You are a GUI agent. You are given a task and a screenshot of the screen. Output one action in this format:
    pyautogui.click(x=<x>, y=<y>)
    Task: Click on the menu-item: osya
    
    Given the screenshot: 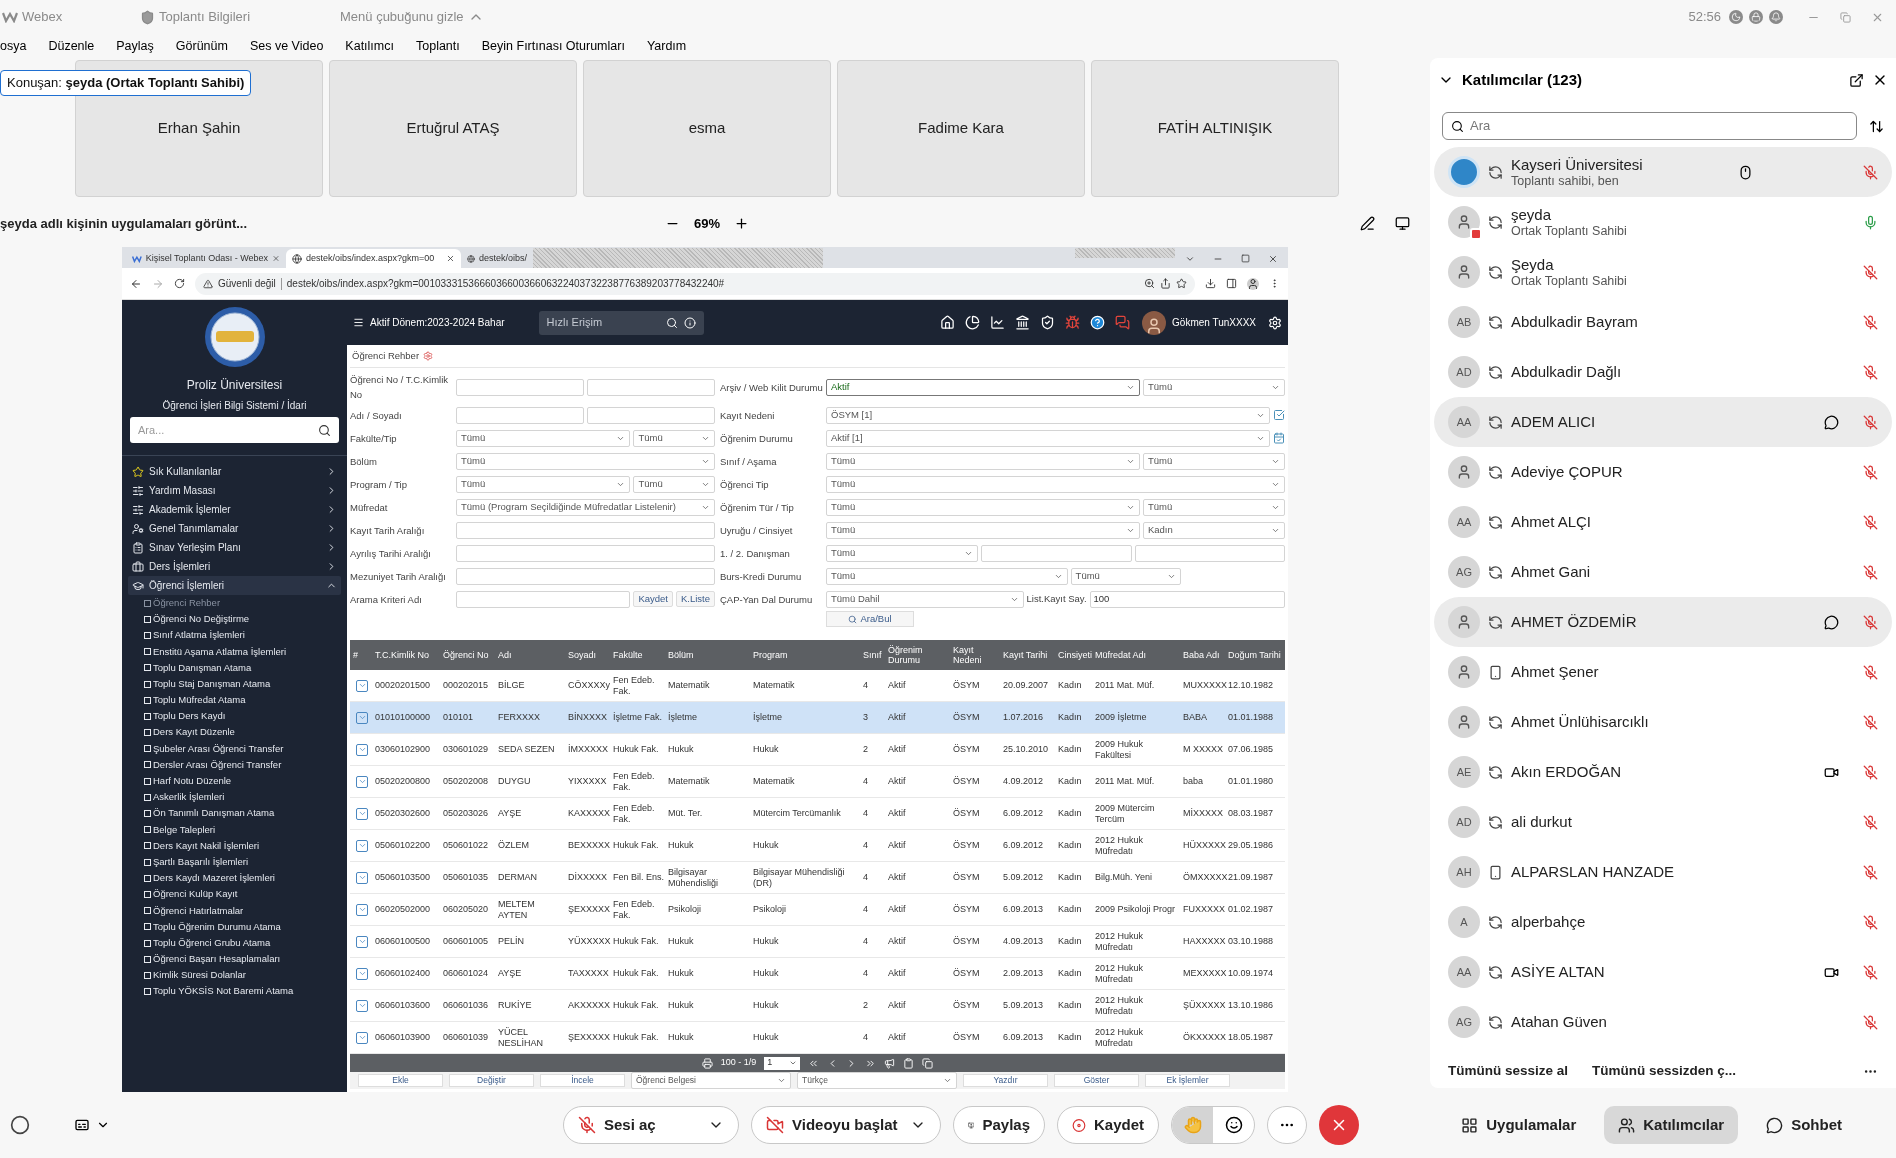 What is the action you would take?
    pyautogui.click(x=13, y=46)
    